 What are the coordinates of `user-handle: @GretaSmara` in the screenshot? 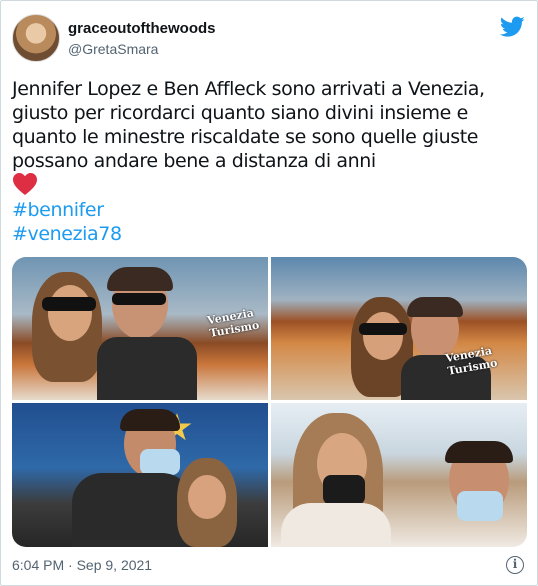 It's located at (113, 49).